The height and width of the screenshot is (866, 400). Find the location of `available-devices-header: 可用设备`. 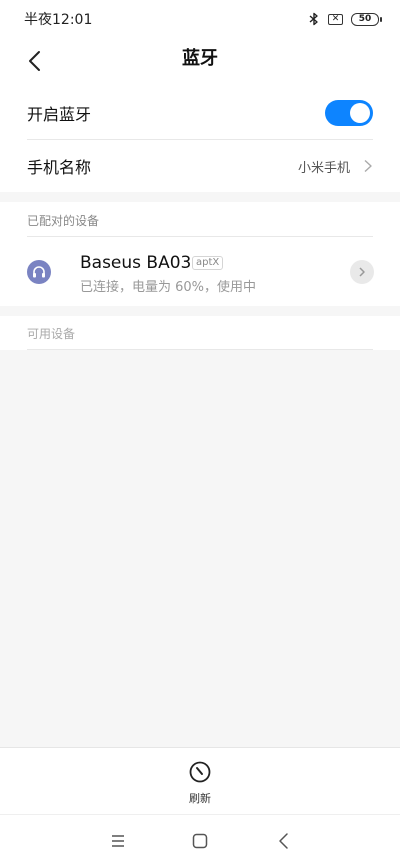

available-devices-header: 可用设备 is located at coordinates (51, 334).